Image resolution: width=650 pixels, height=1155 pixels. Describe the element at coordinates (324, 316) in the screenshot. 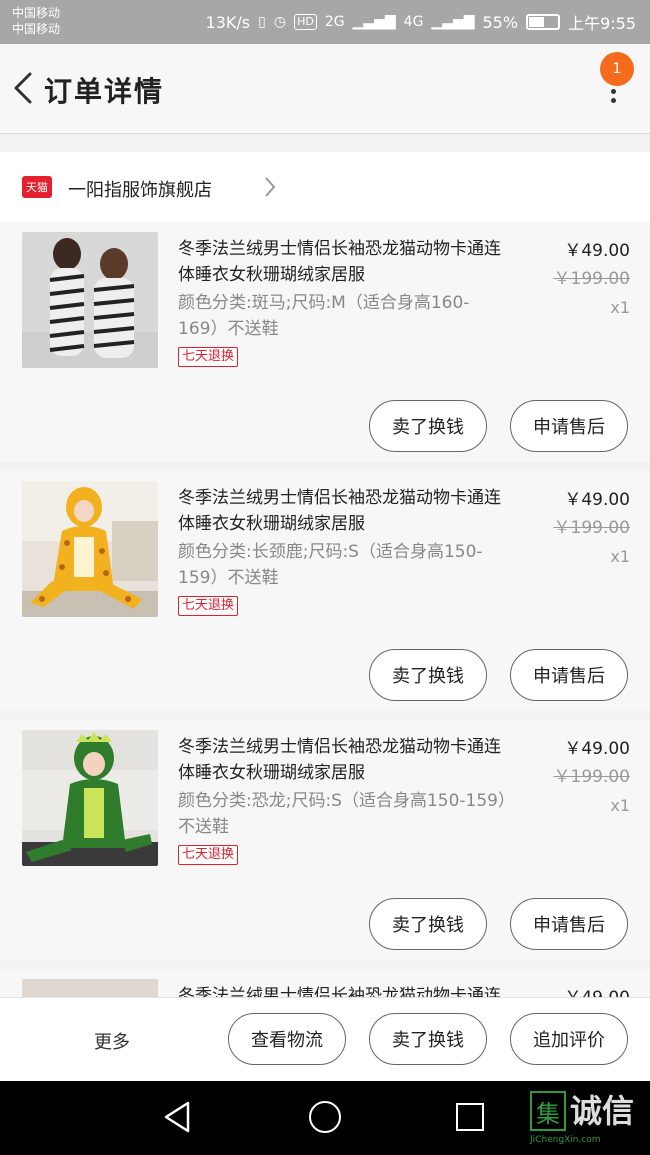

I see `product-sku: 颜色分类:斑马;尺码:M（适合身高160-169）不送鞋` at that location.